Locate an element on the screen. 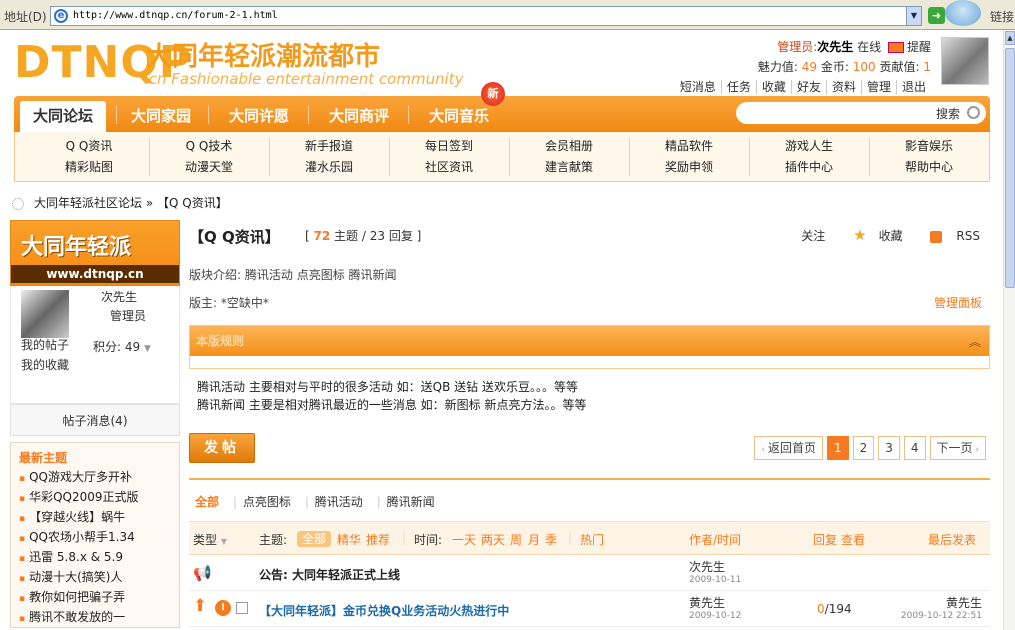  links-label: 链接 is located at coordinates (1002, 16).